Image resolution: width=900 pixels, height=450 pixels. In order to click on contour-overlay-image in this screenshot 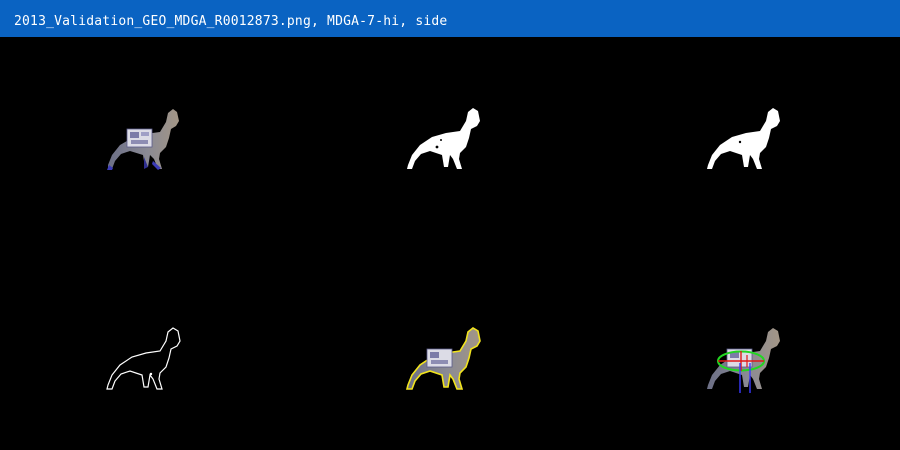, I will do `click(443, 358)`.